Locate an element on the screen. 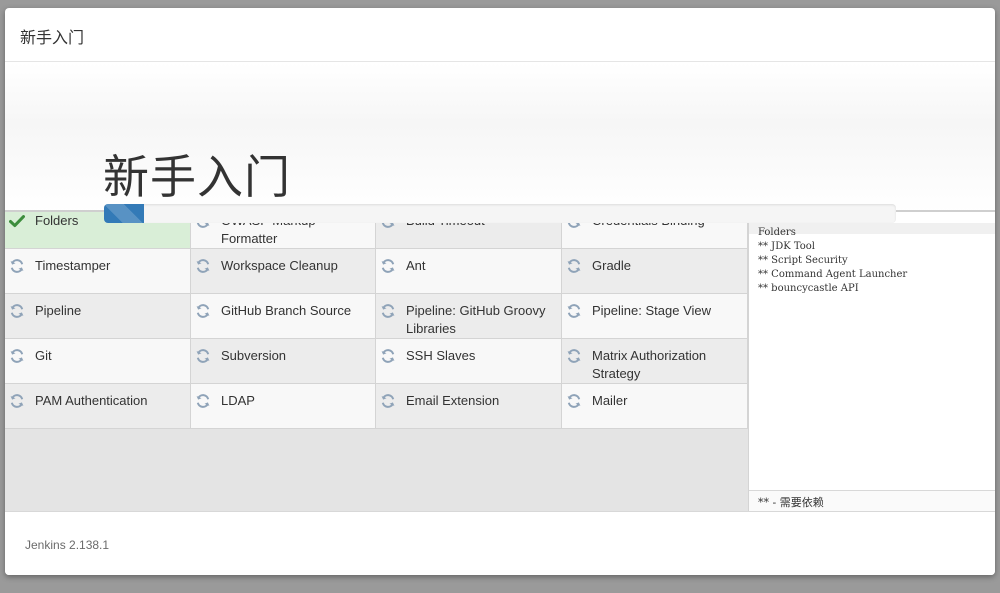  plugin-item: GitHub Branch Source is located at coordinates (283, 316).